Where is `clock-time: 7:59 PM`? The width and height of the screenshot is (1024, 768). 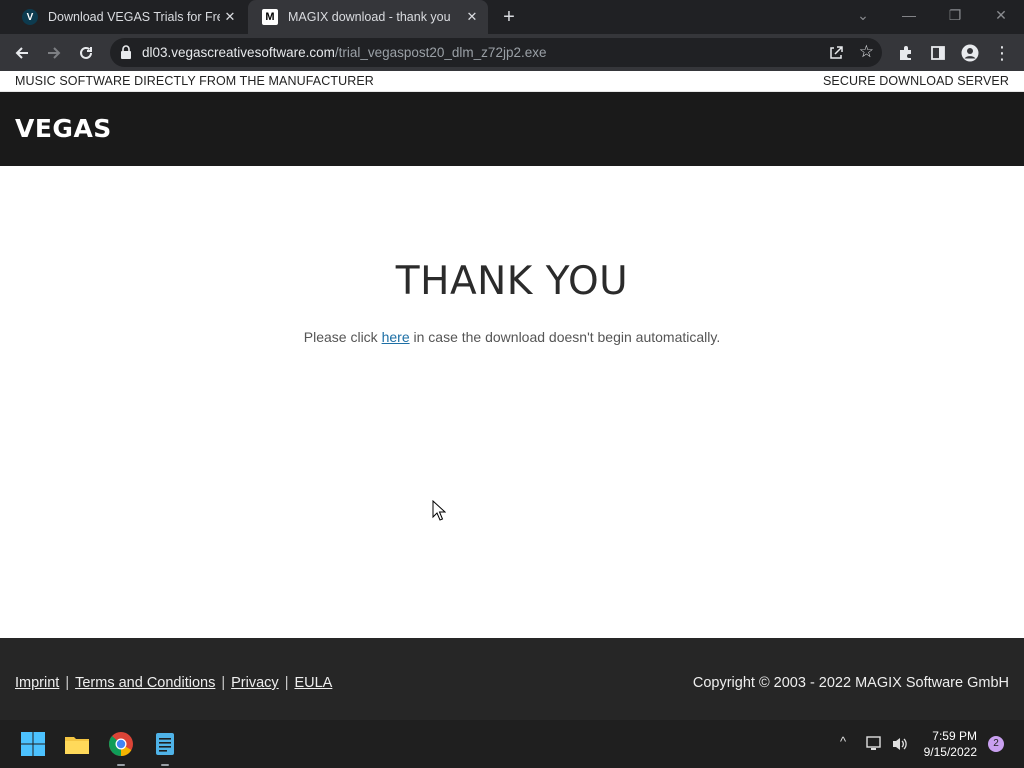 clock-time: 7:59 PM is located at coordinates (954, 736).